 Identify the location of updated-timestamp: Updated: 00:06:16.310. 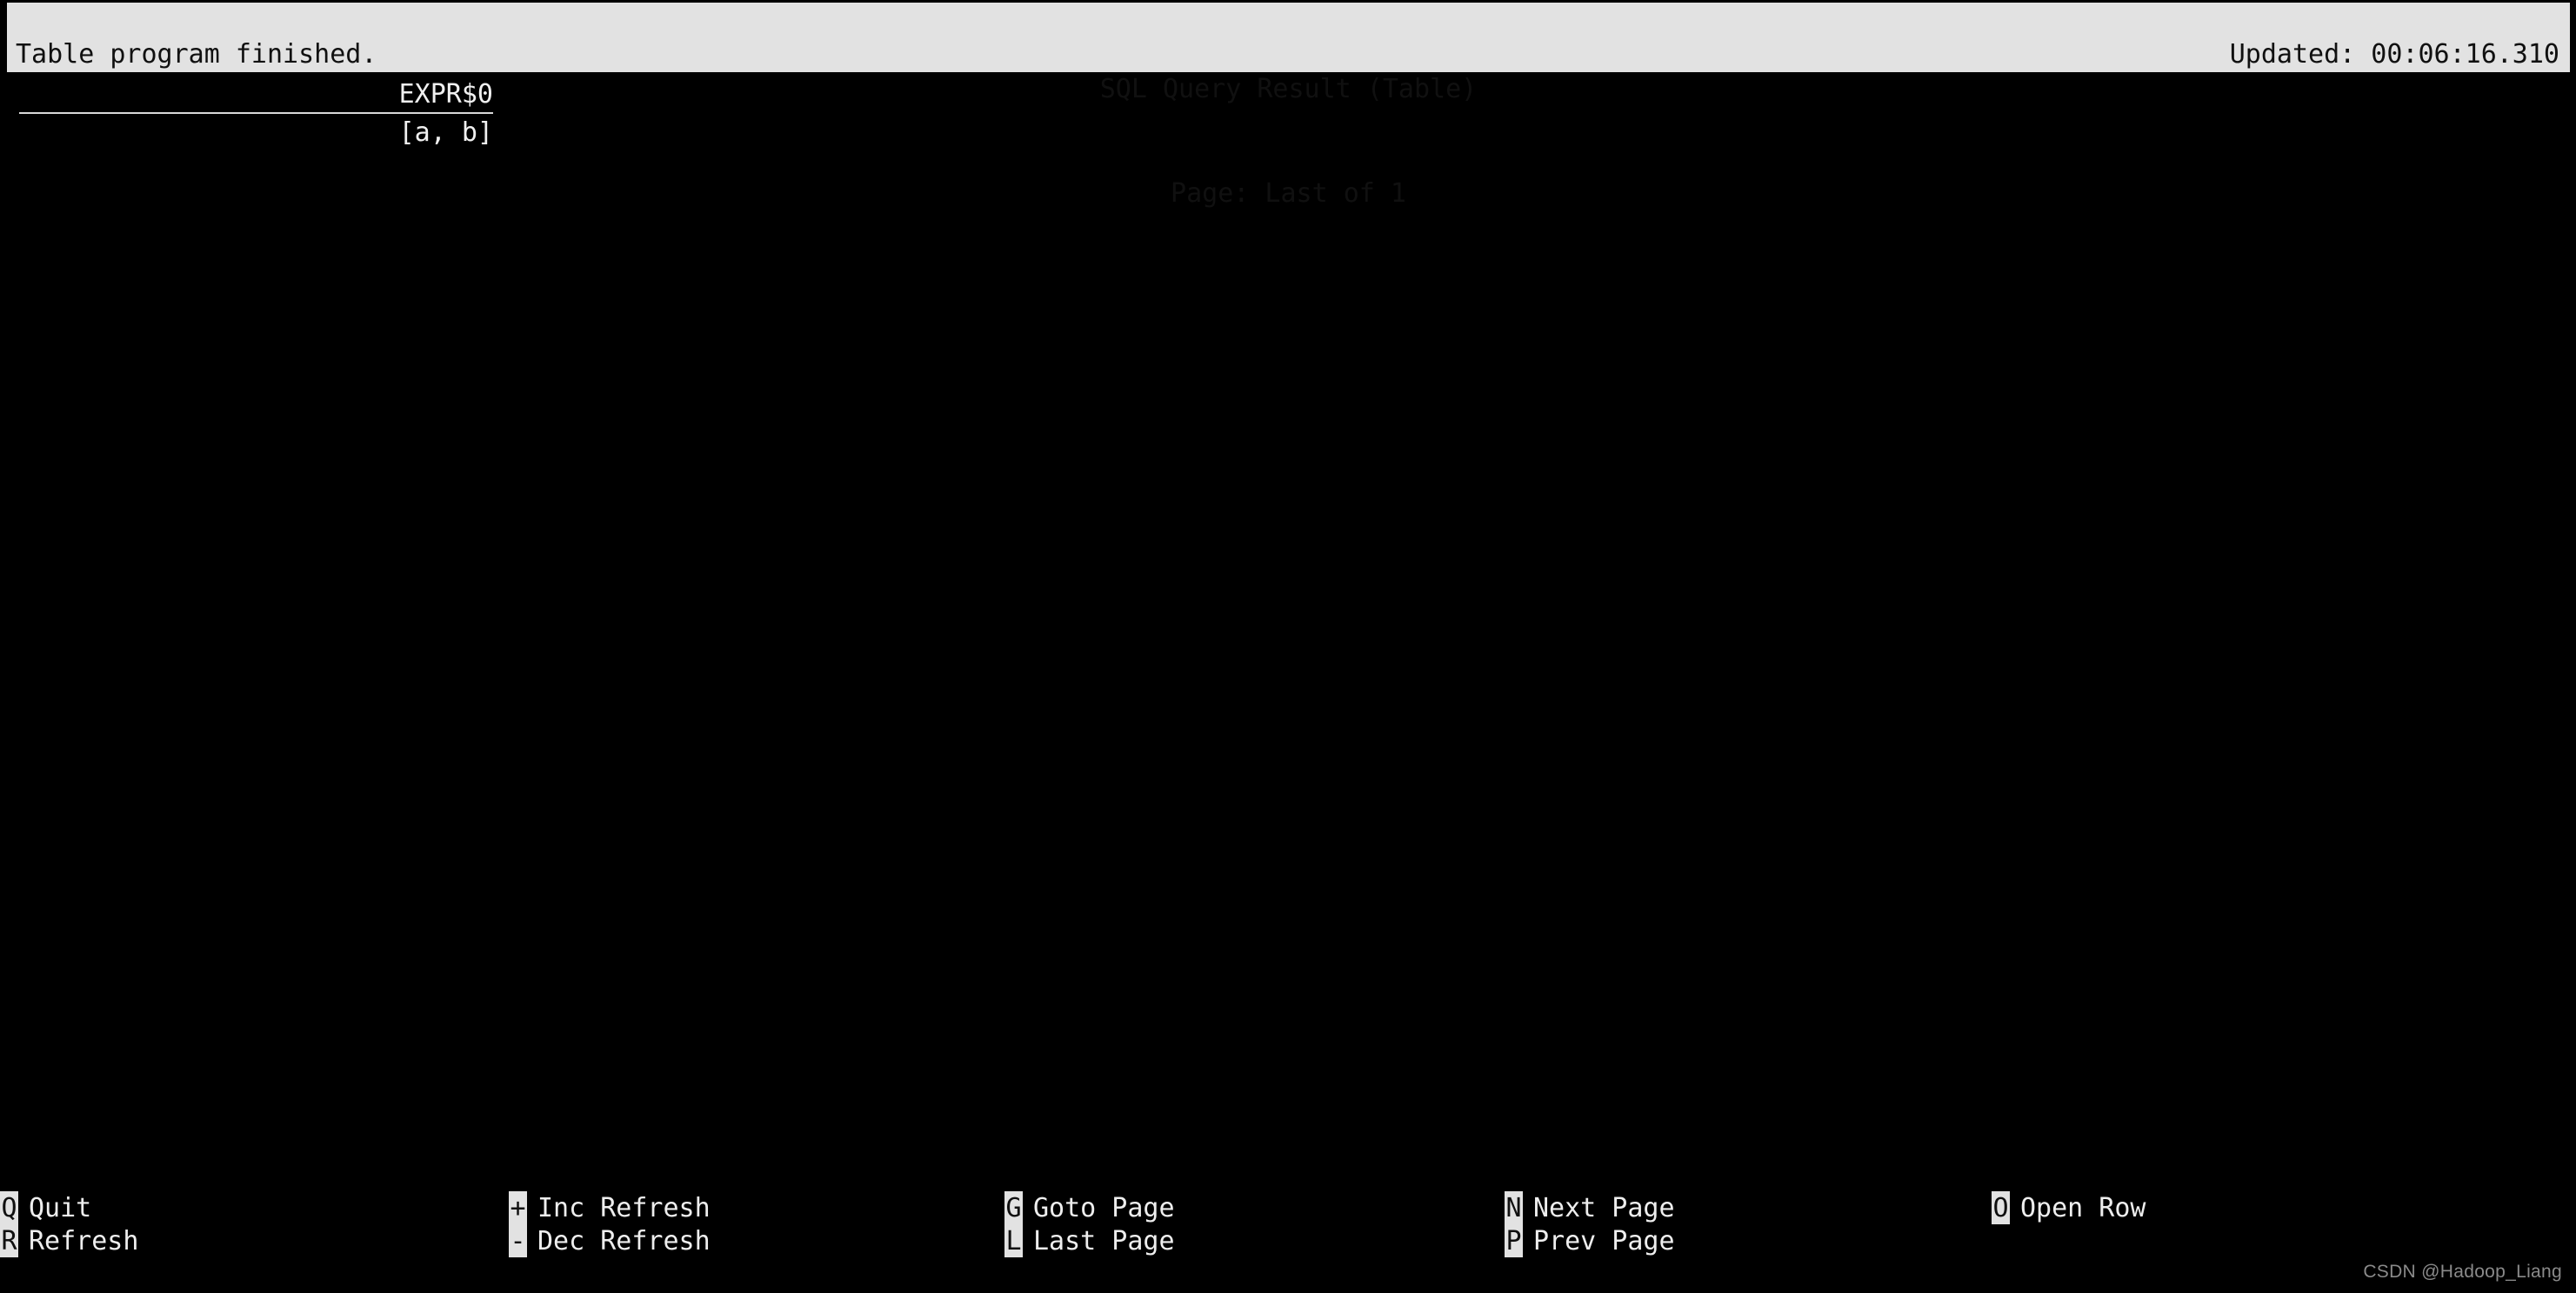
(2394, 54).